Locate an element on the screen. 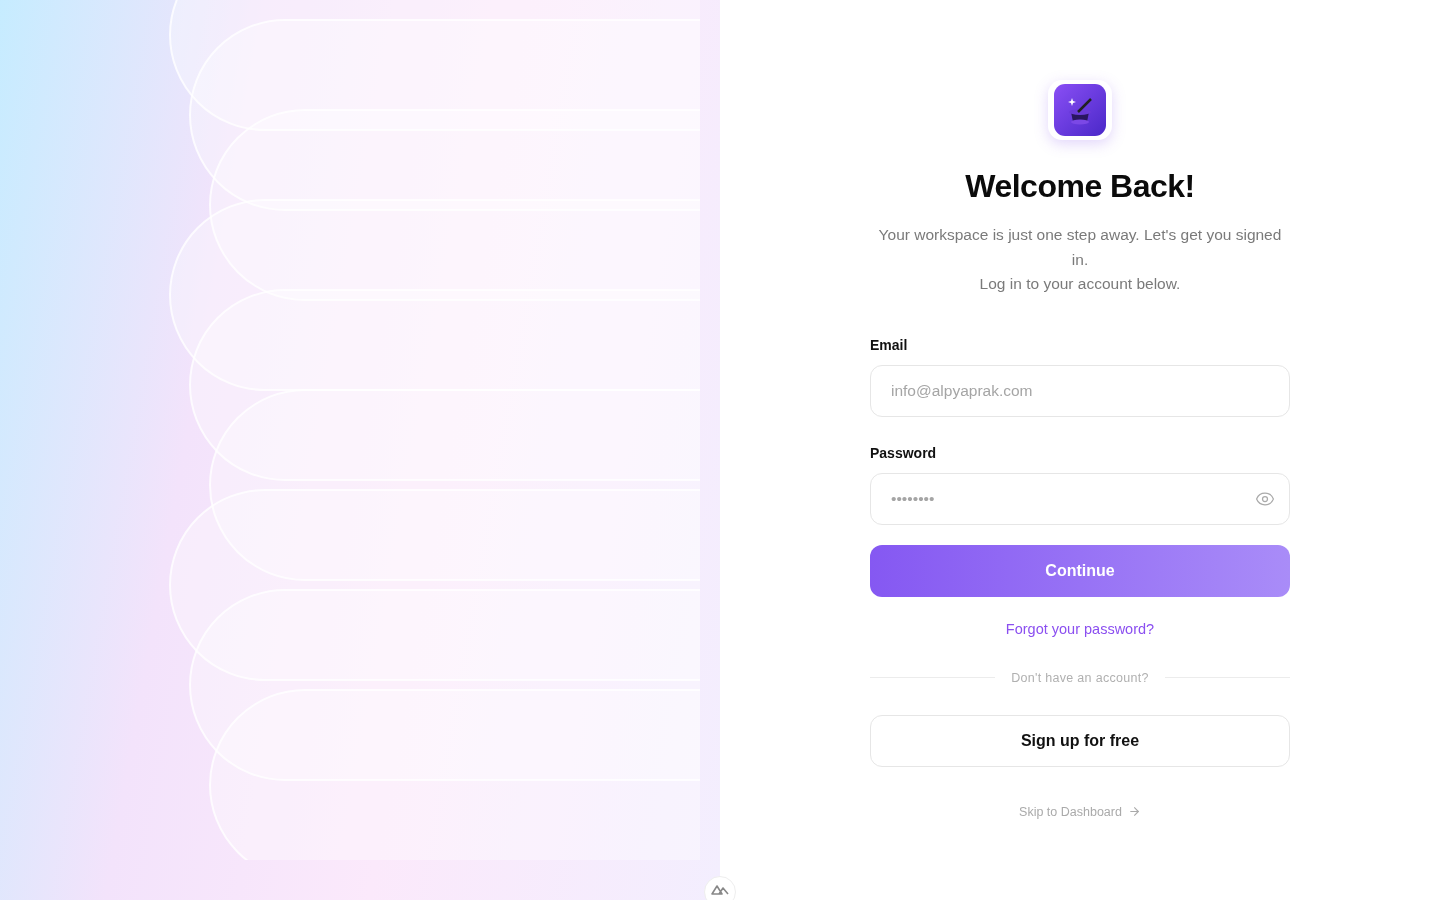 This screenshot has height=900, width=1440. email-field: info@alpyaprak.com is located at coordinates (1080, 390).